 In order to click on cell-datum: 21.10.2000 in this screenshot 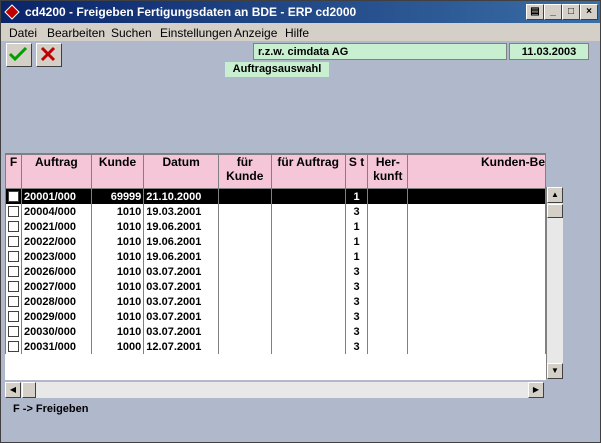, I will do `click(181, 196)`.